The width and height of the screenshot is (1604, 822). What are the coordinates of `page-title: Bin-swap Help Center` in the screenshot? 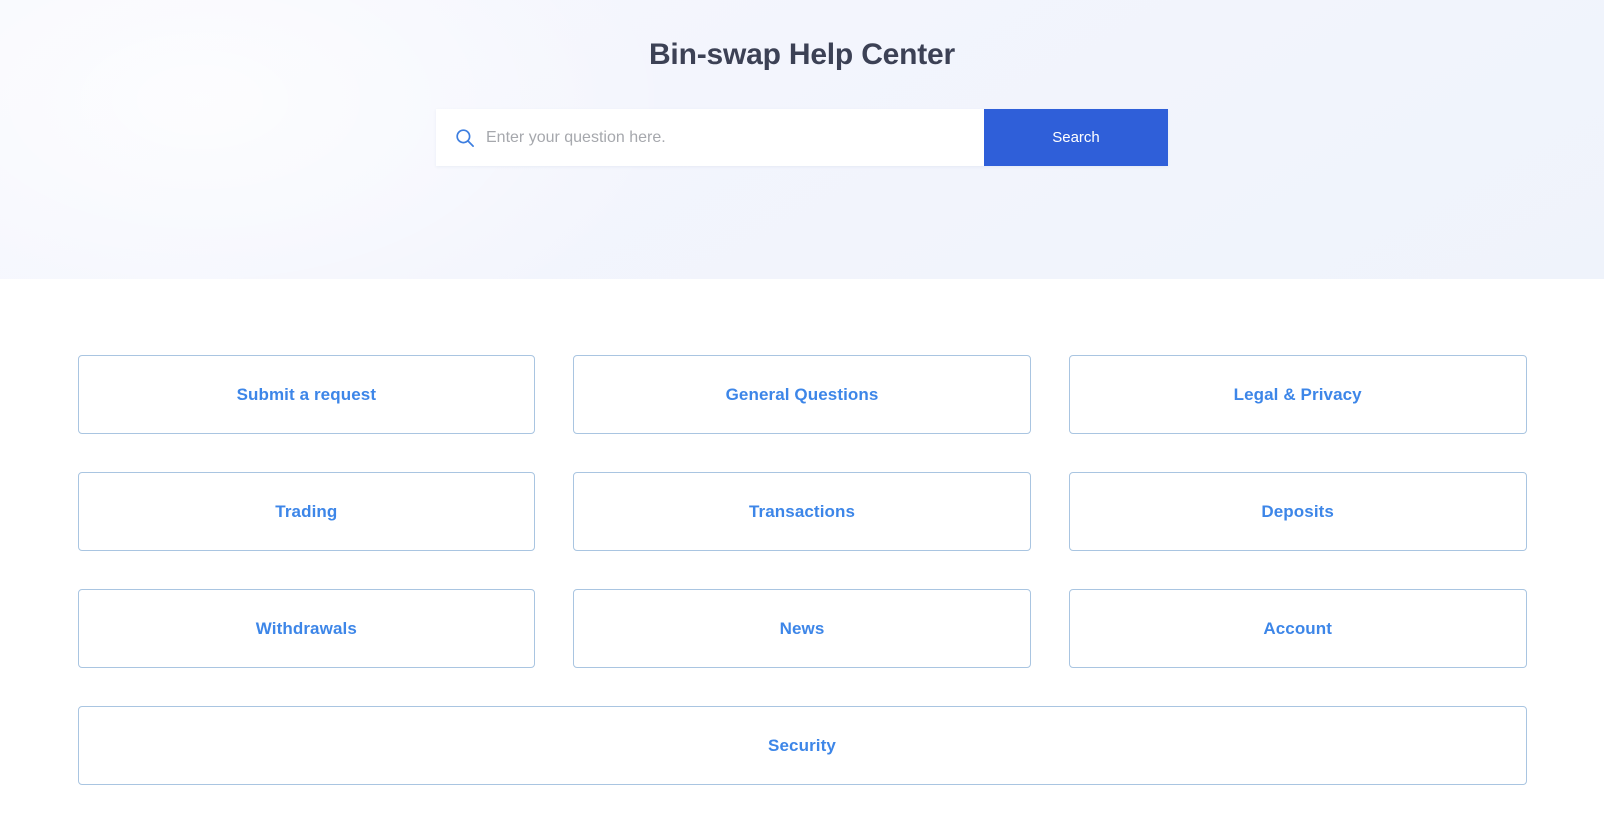 It's located at (802, 54).